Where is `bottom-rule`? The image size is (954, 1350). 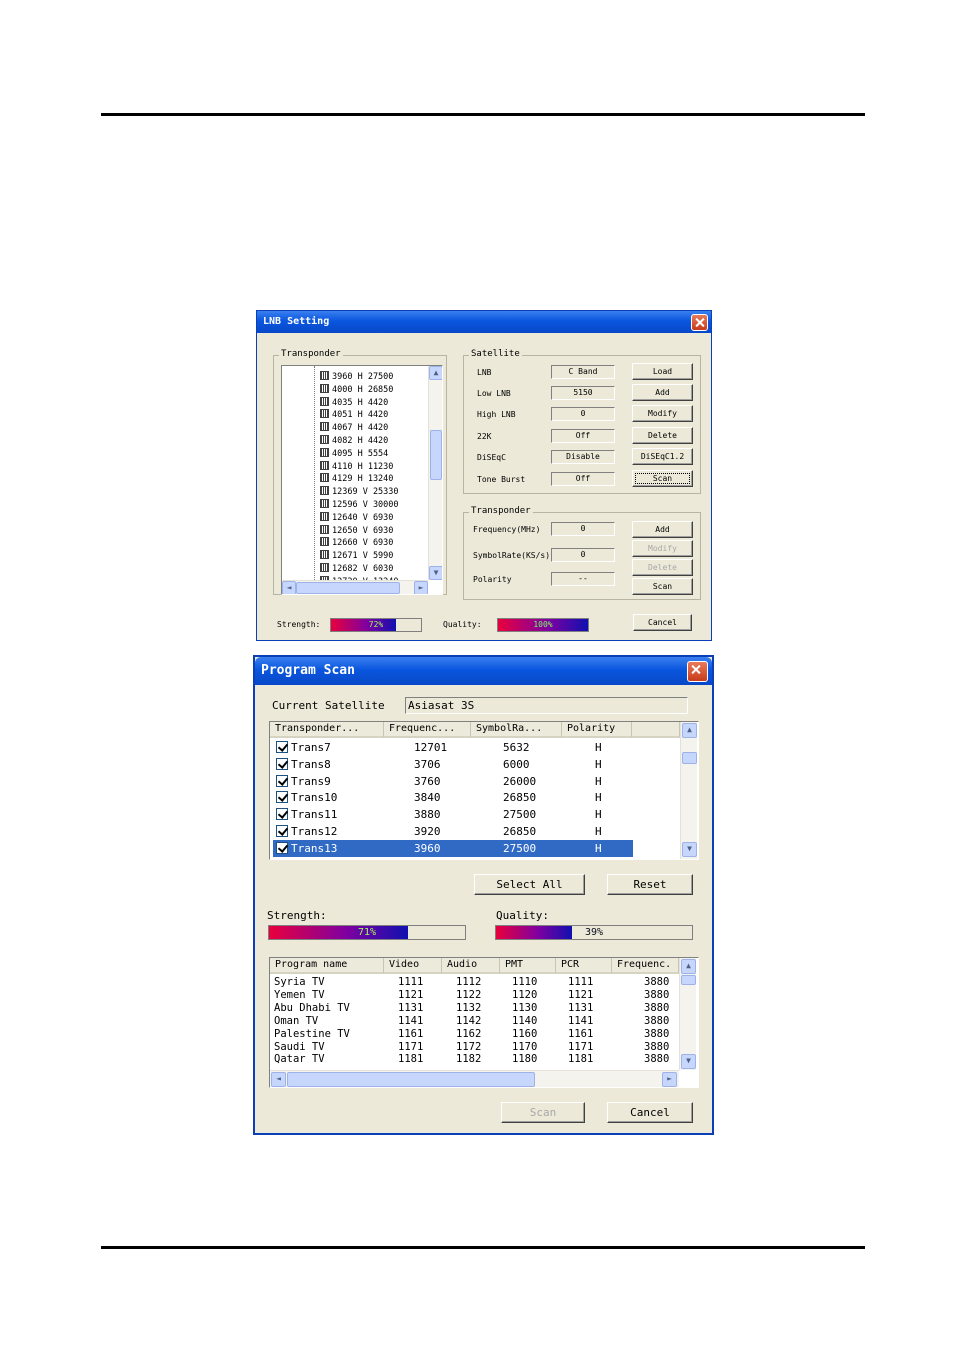 bottom-rule is located at coordinates (483, 1247).